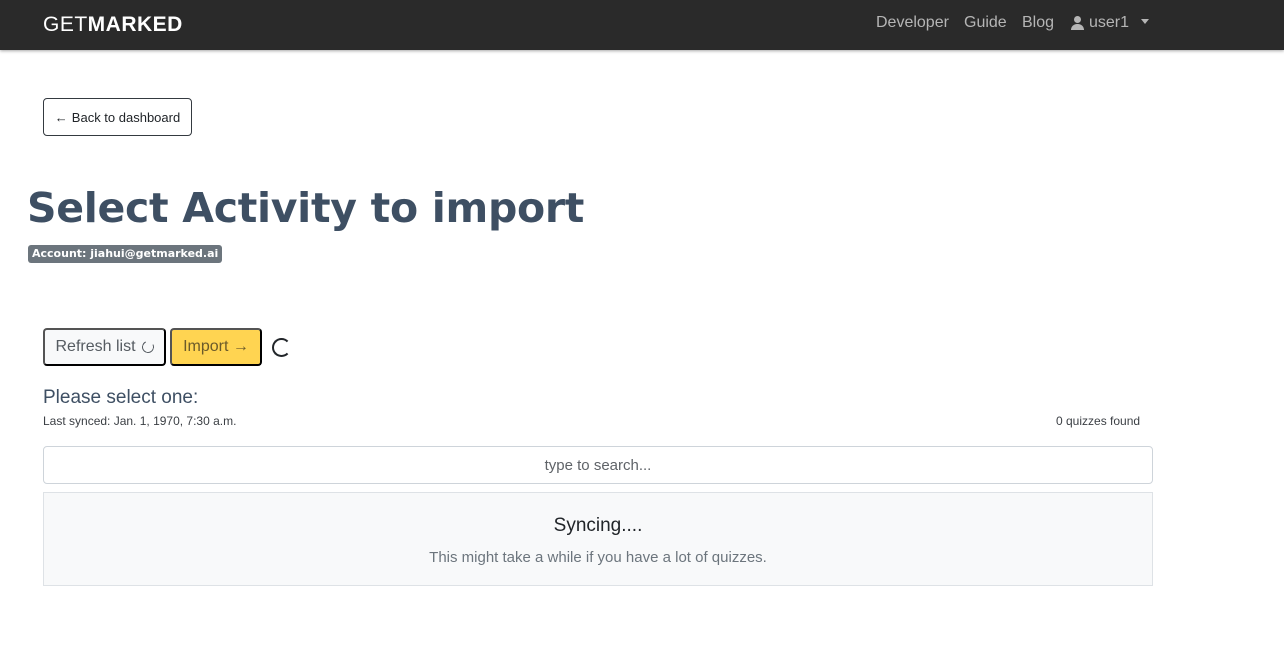 The width and height of the screenshot is (1284, 668). I want to click on search-input, so click(598, 465).